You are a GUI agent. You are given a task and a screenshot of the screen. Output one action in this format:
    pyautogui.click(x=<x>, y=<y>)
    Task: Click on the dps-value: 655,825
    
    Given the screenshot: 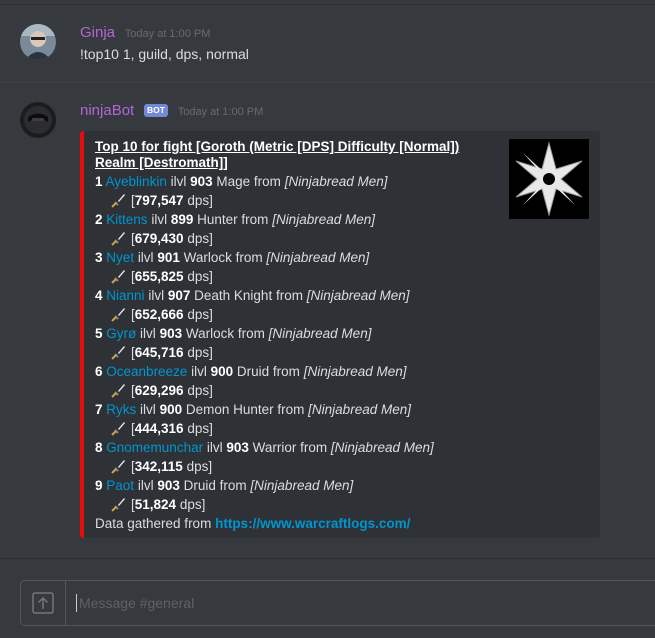 What is the action you would take?
    pyautogui.click(x=159, y=276)
    